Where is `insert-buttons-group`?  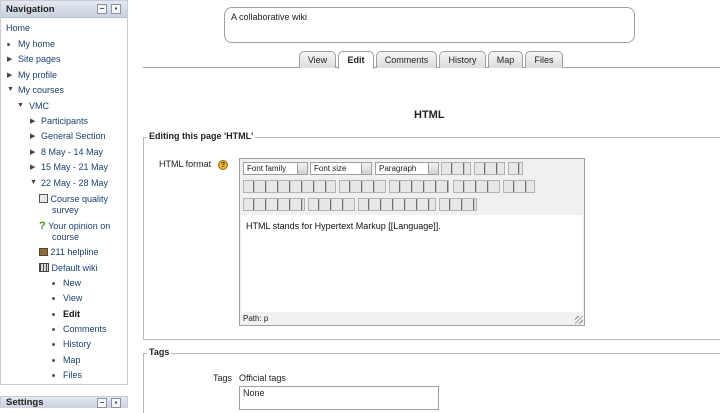
insert-buttons-group is located at coordinates (397, 204).